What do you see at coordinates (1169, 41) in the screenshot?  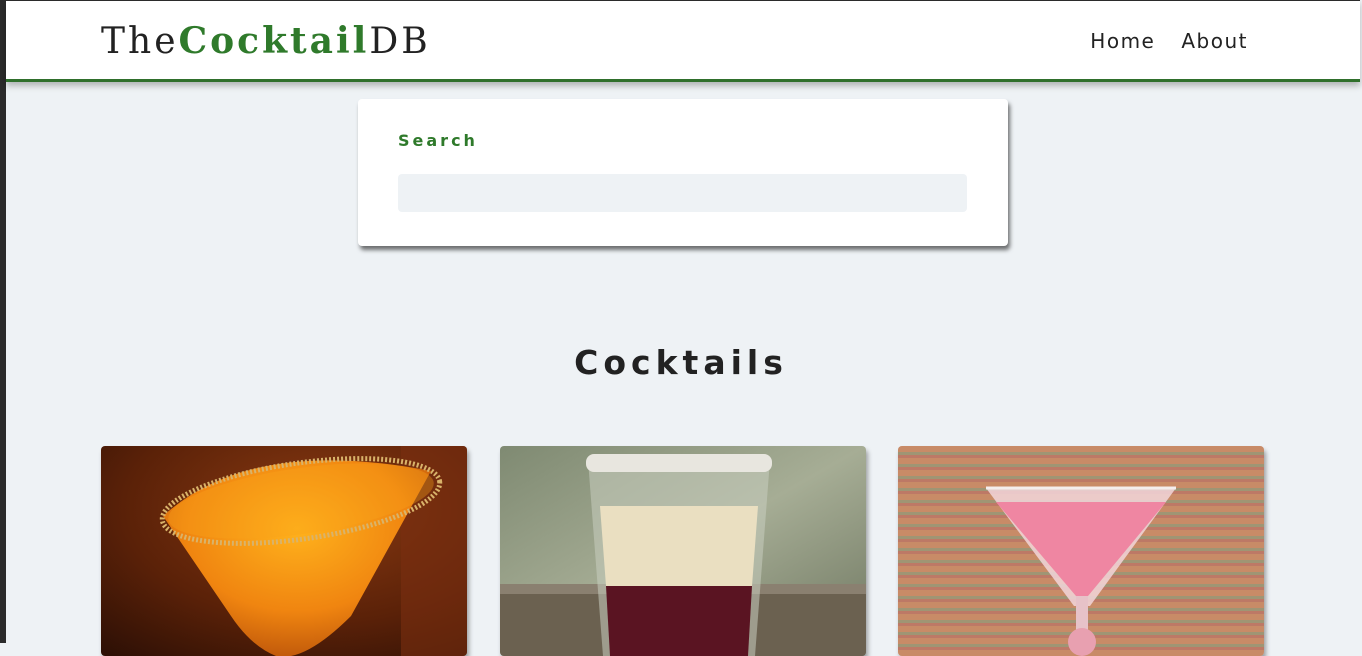 I see `nav-links: Home About` at bounding box center [1169, 41].